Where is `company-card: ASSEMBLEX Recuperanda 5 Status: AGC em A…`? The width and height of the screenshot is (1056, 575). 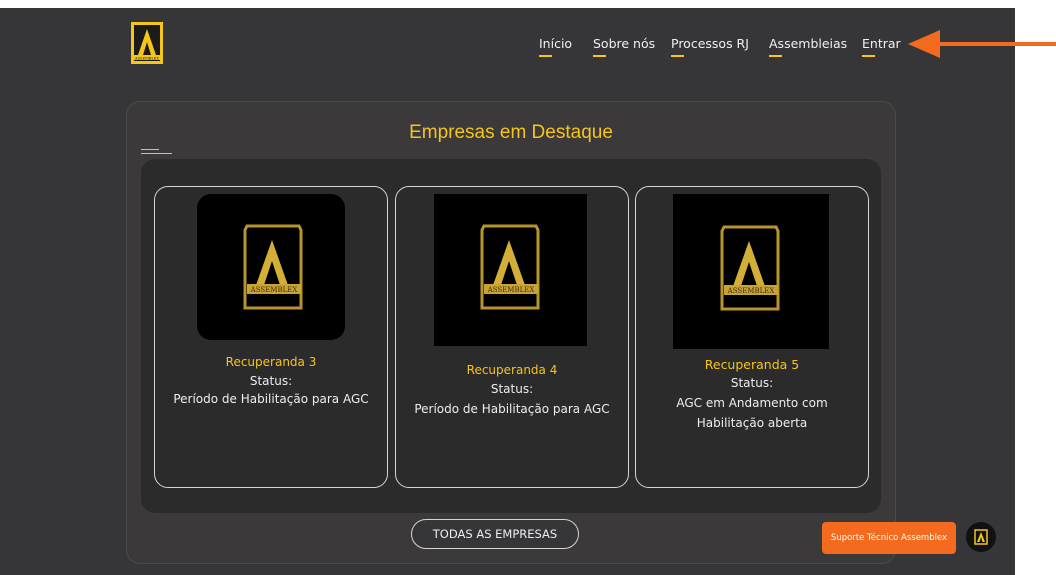 company-card: ASSEMBLEX Recuperanda 5 Status: AGC em A… is located at coordinates (752, 337).